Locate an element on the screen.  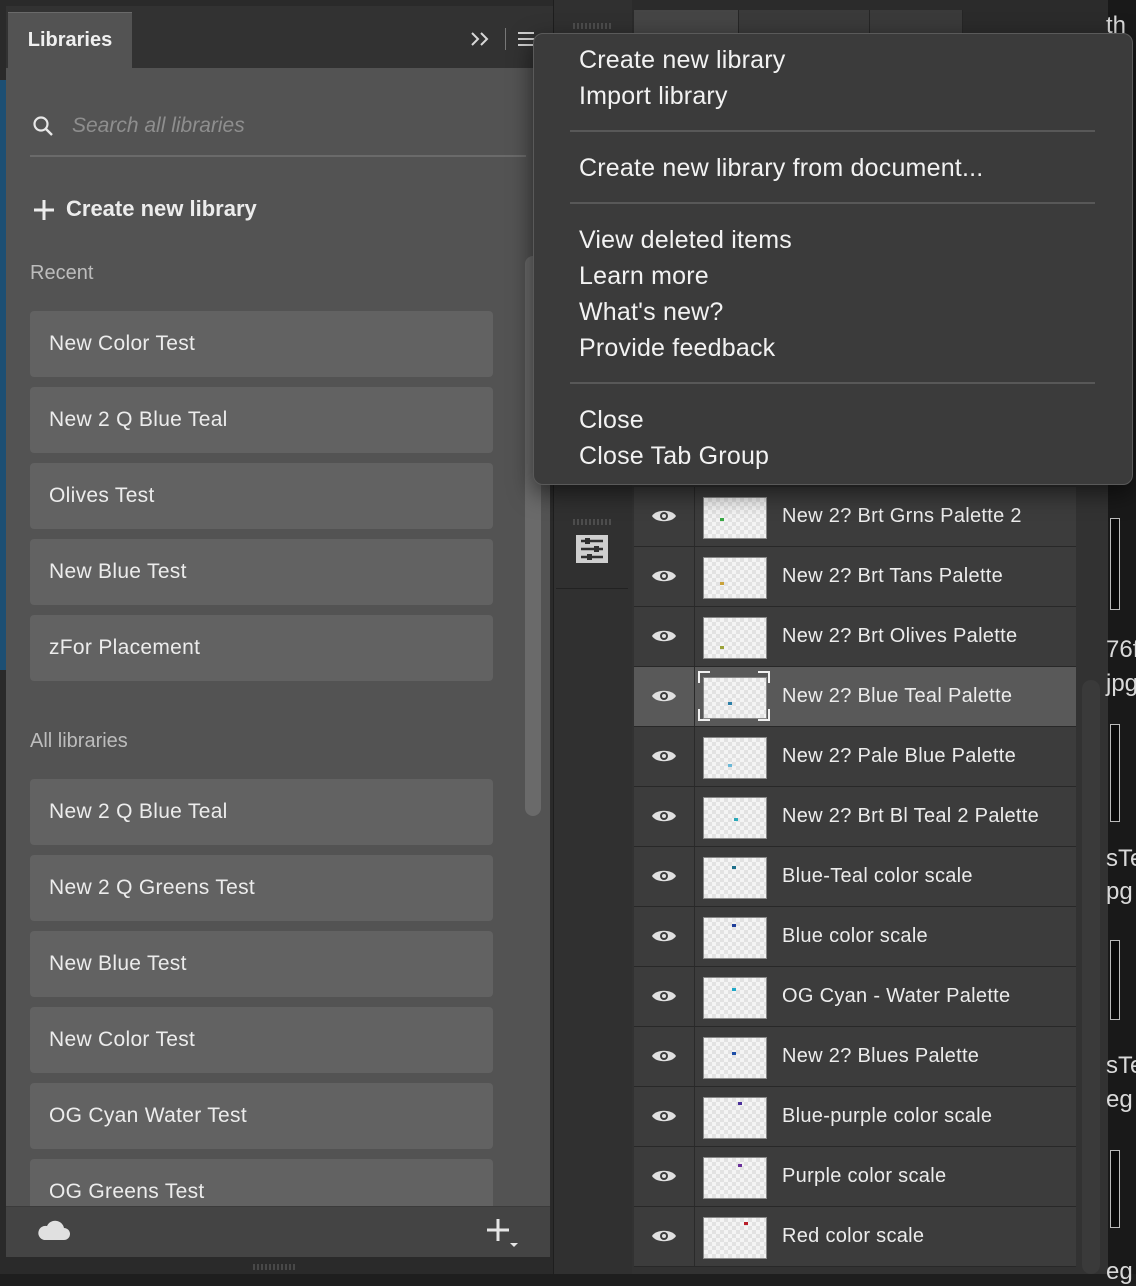
layer-name: New 2? Blues Palette is located at coordinates (881, 1056).